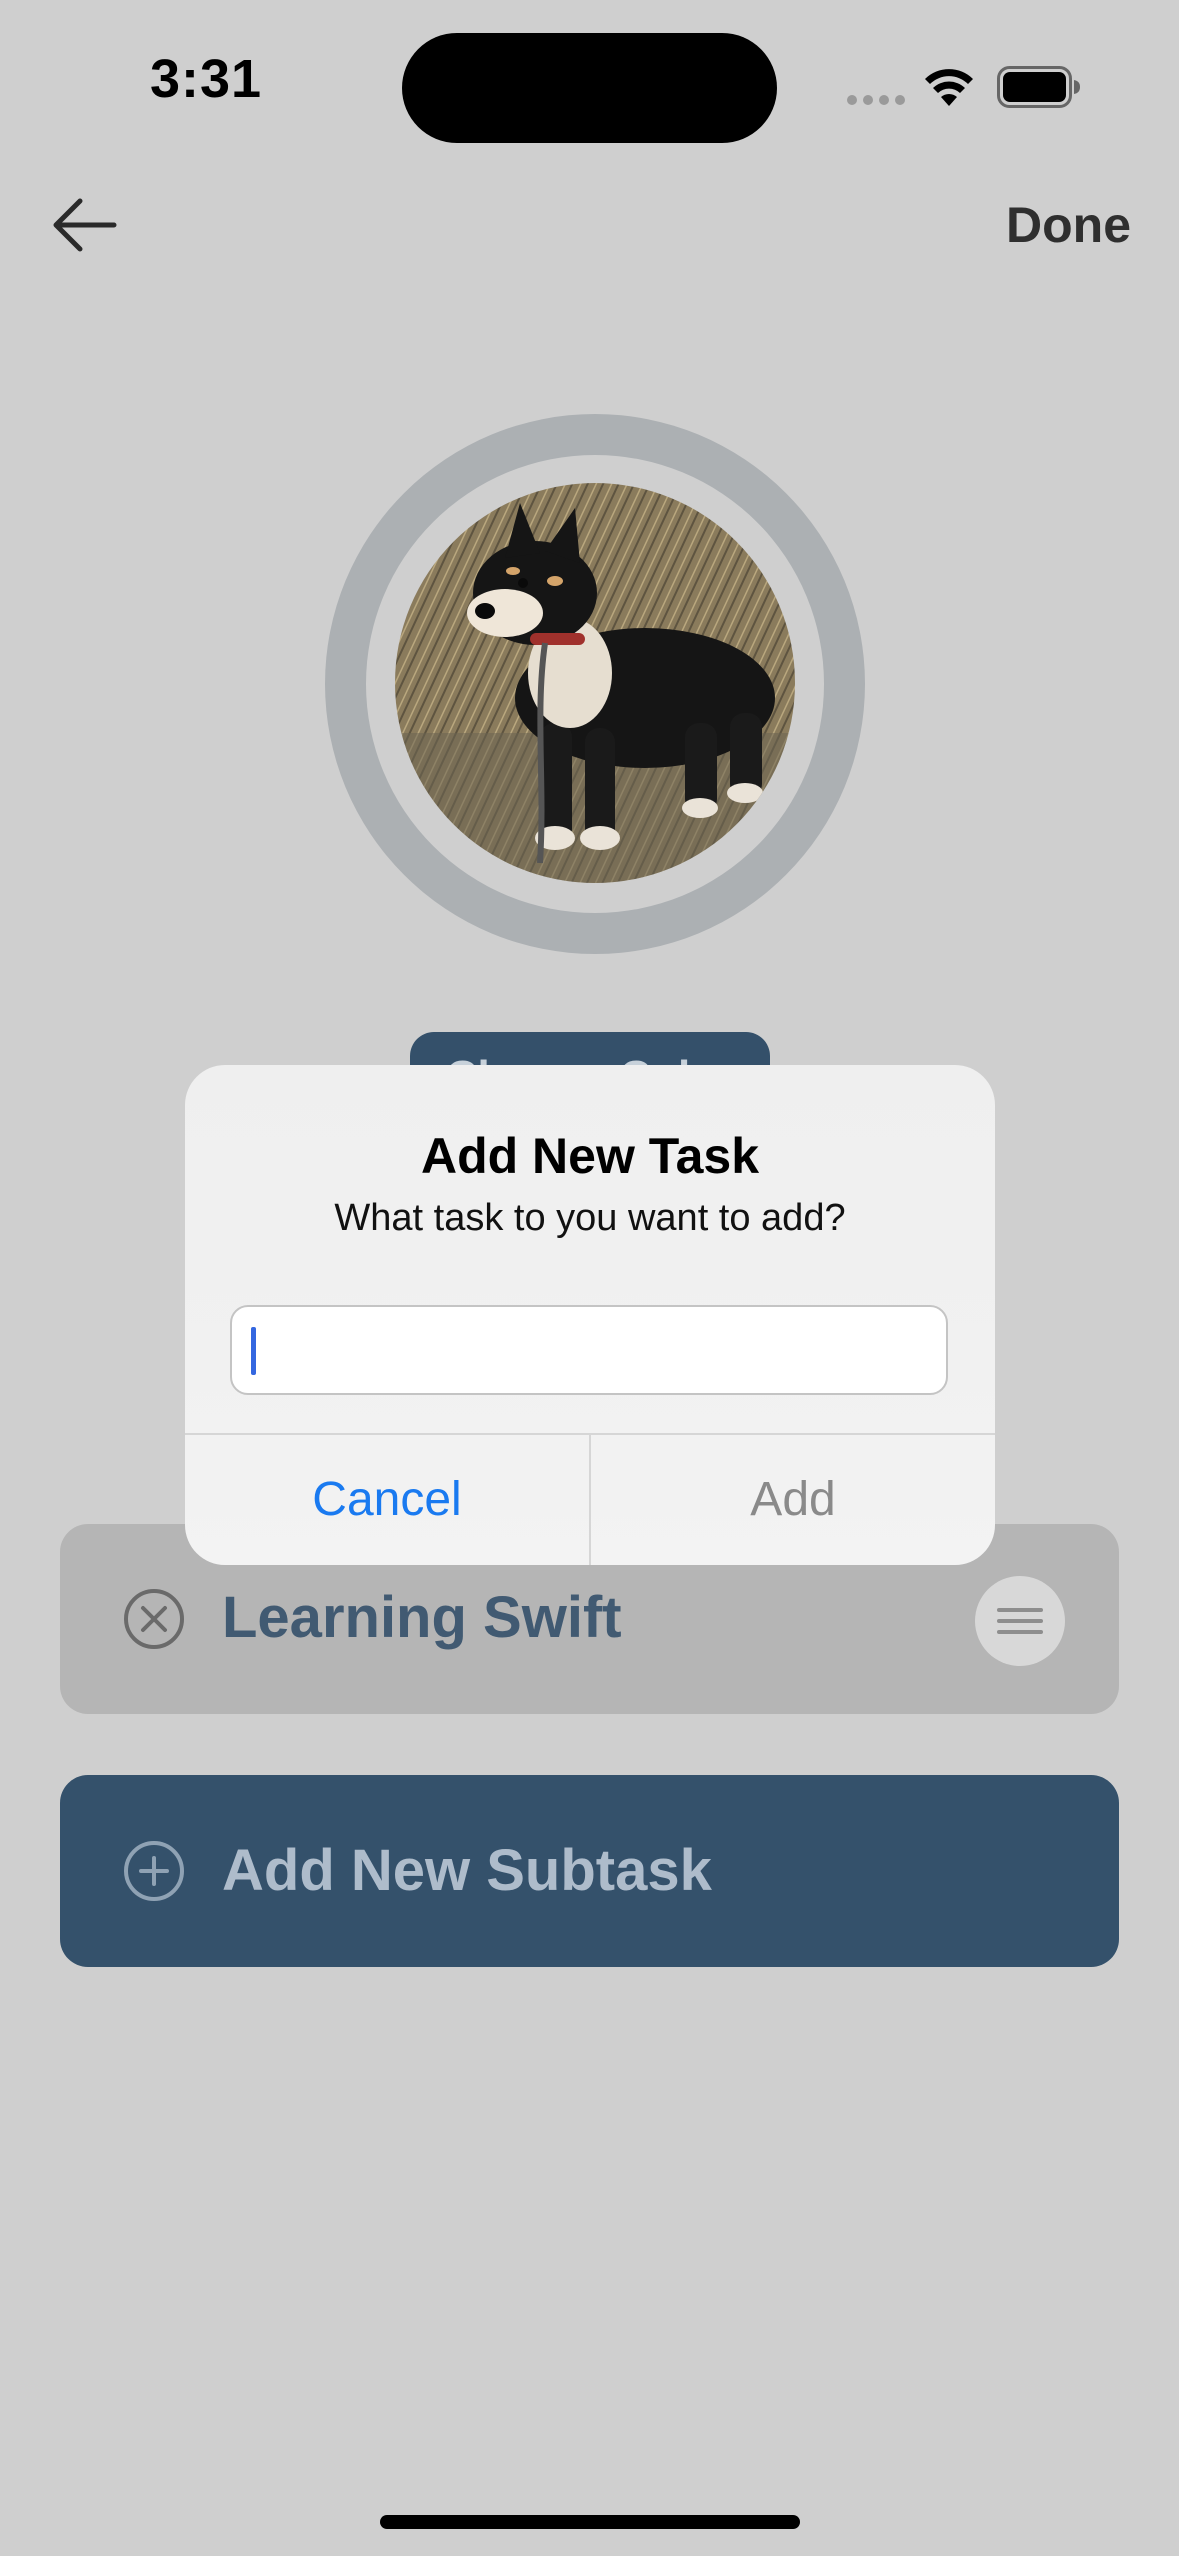  I want to click on task-name-input, so click(589, 1350).